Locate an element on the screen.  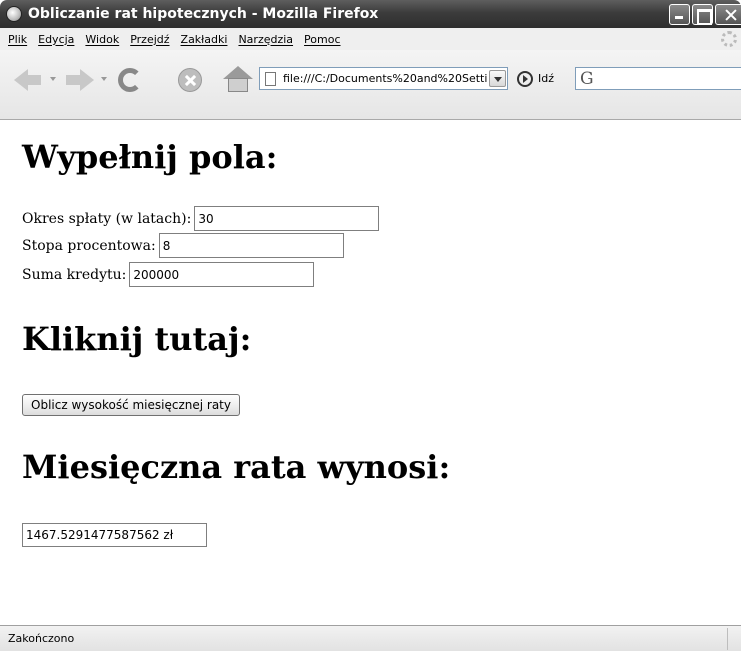
stop-icon is located at coordinates (190, 80).